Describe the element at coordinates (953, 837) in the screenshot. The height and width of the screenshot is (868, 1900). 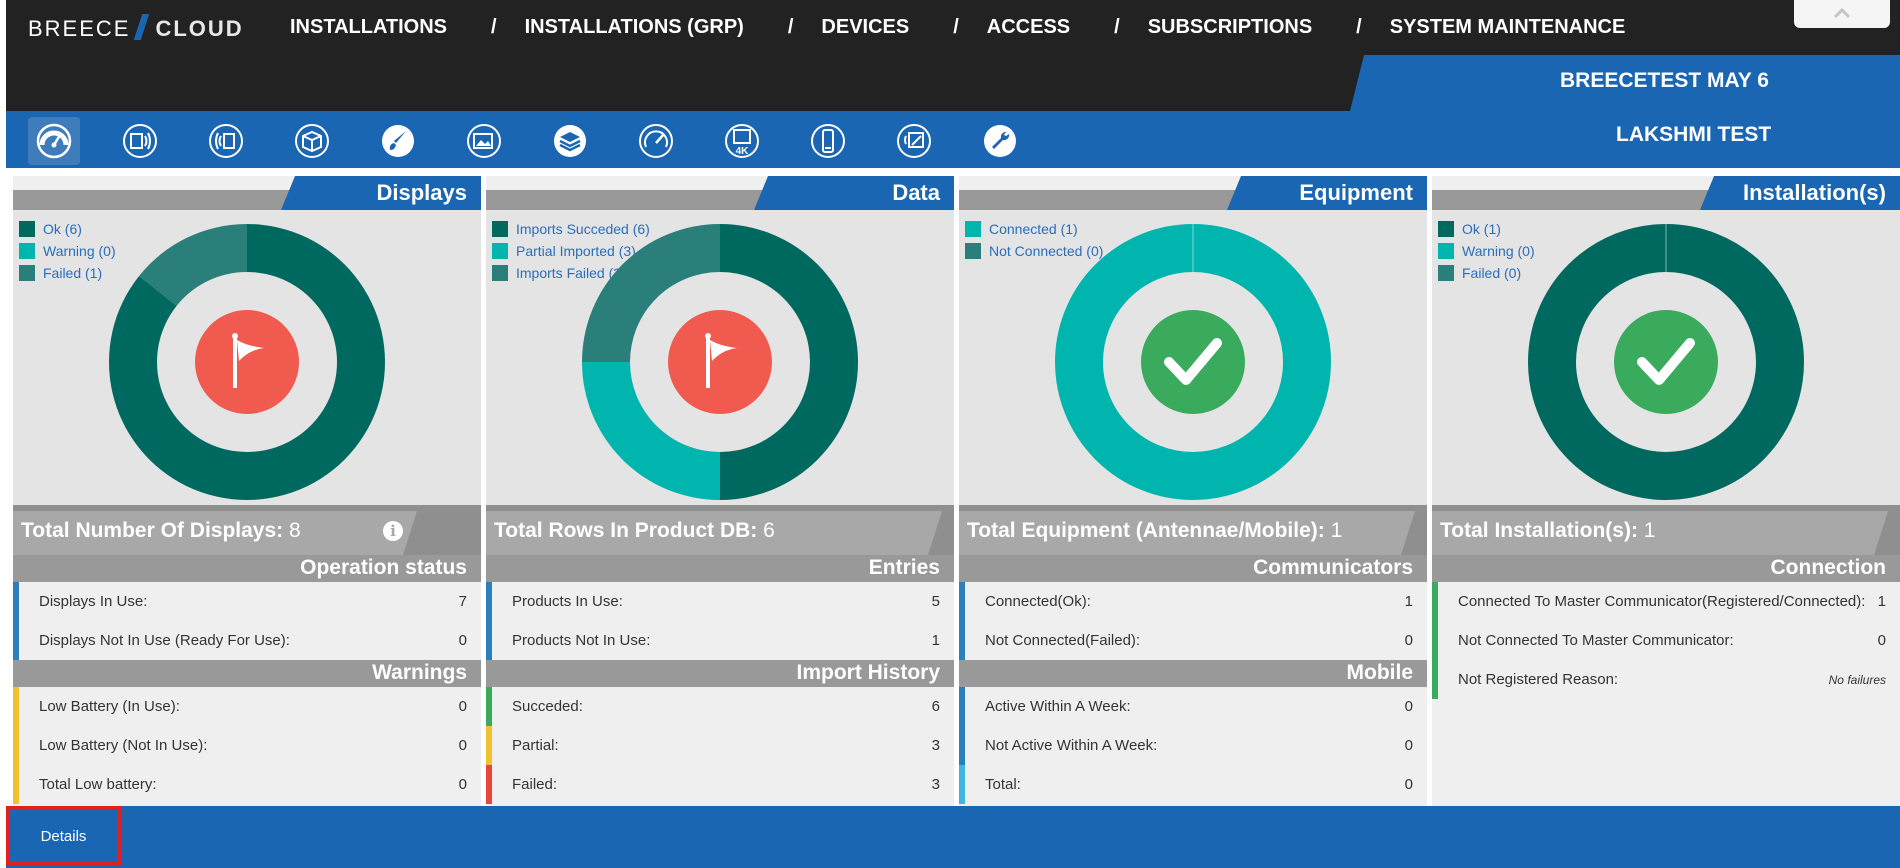
I see `footer-bar: Details` at that location.